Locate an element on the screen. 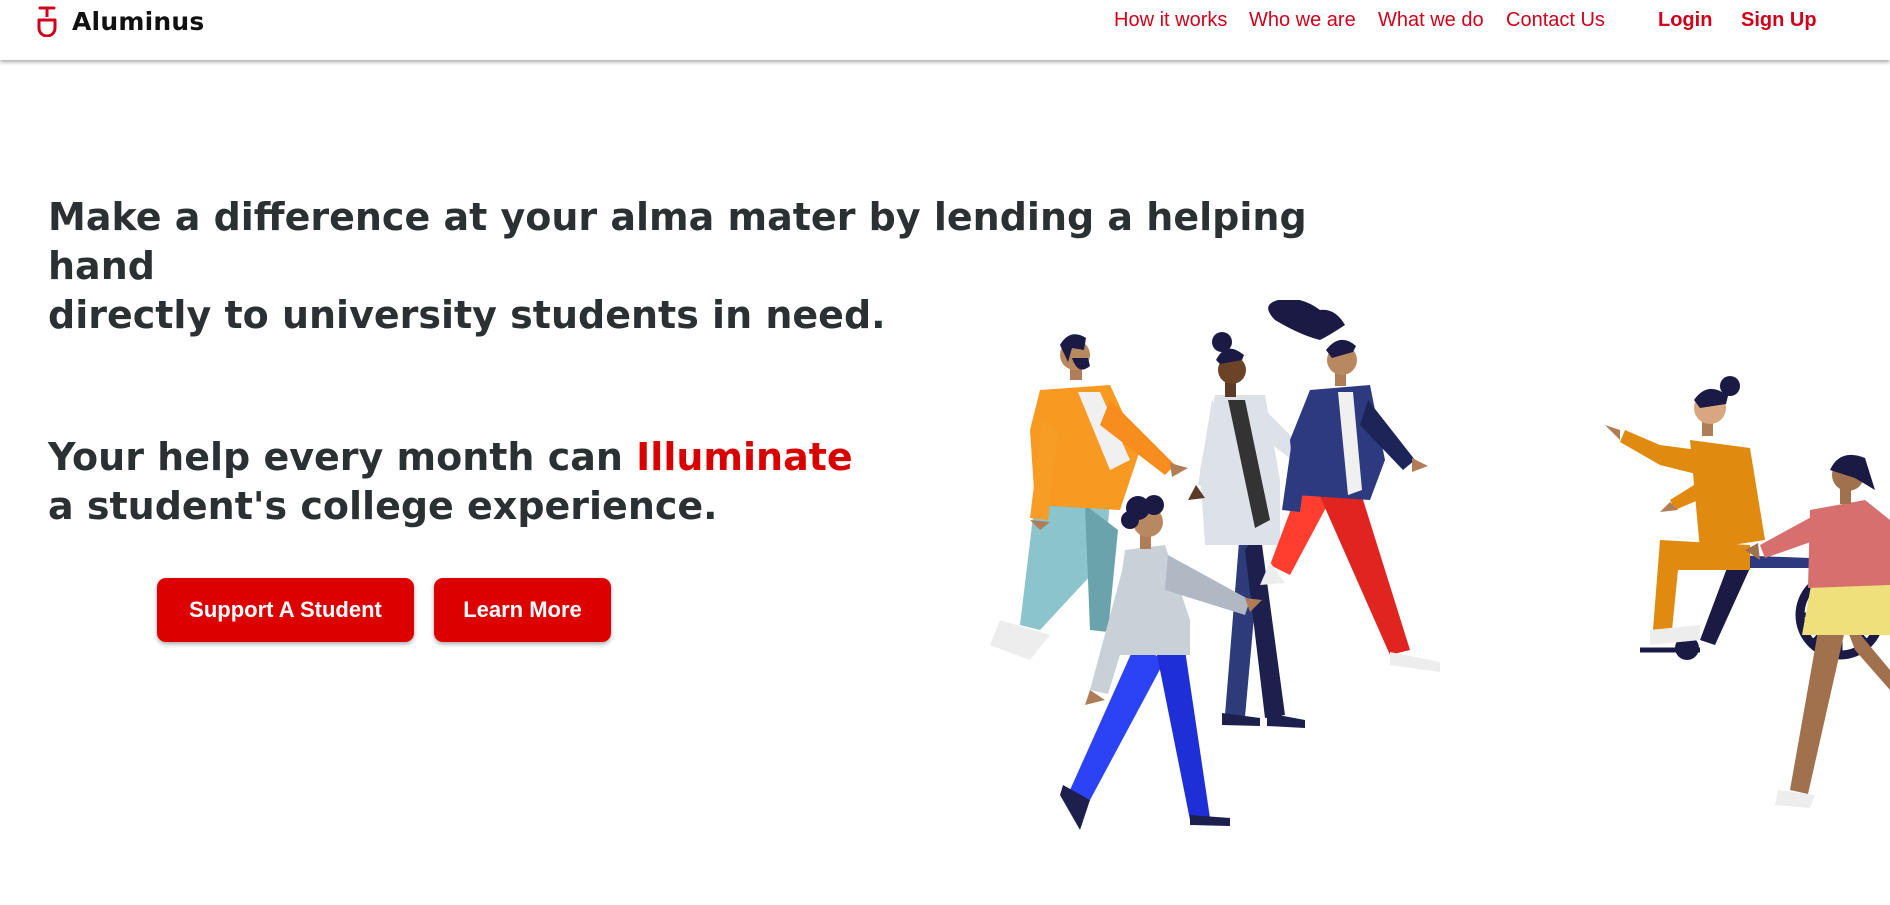 The width and height of the screenshot is (1890, 905). nav-link-what-we-do: What we do is located at coordinates (1431, 20).